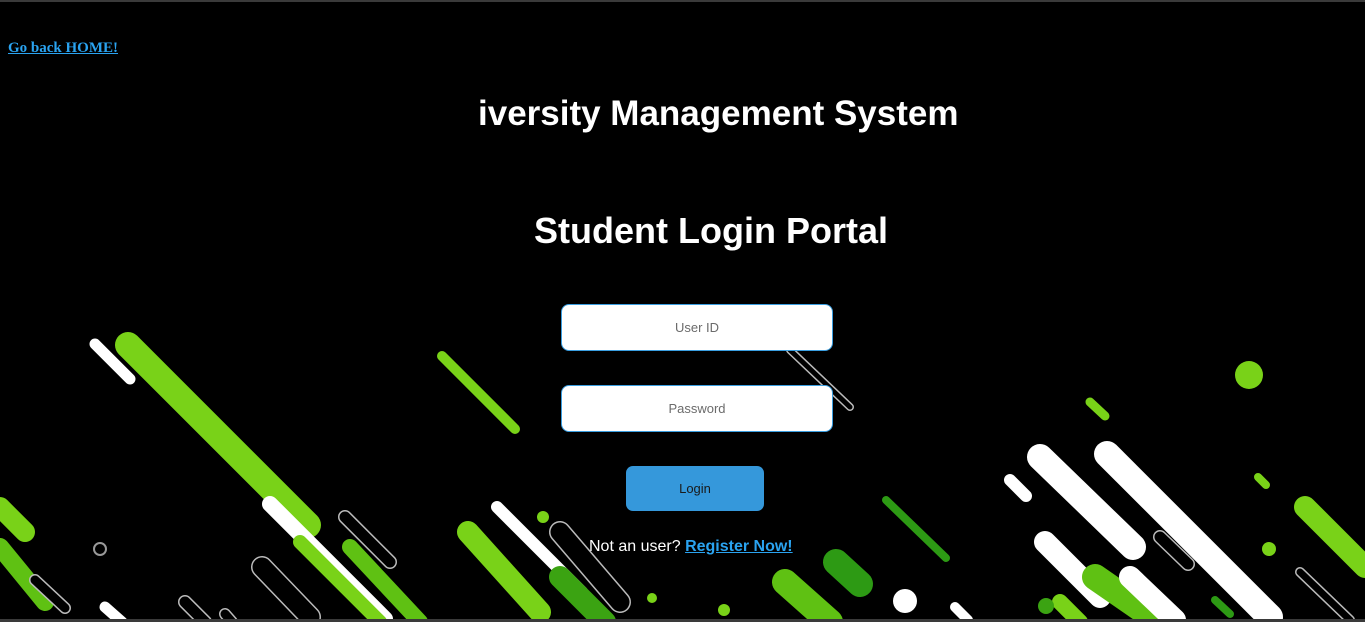  Describe the element at coordinates (718, 113) in the screenshot. I see `app-title: iversity Management System` at that location.